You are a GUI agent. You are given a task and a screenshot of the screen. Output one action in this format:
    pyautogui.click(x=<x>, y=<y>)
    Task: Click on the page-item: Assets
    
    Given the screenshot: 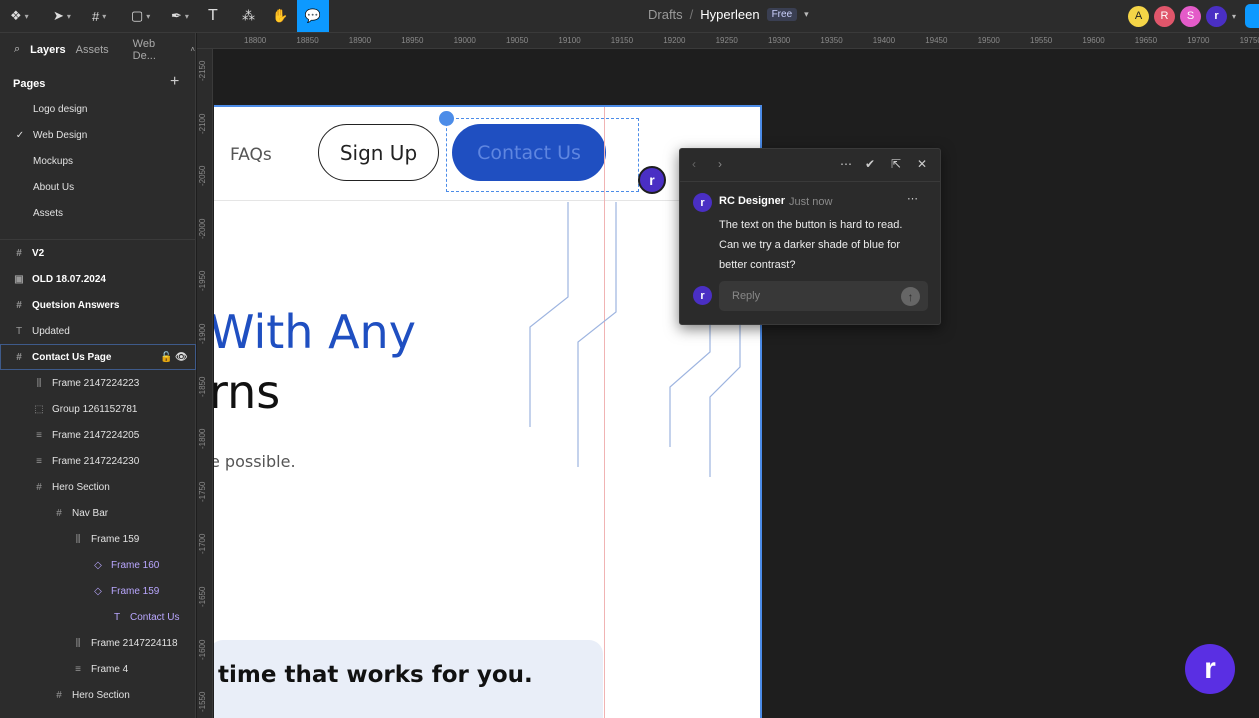 What is the action you would take?
    pyautogui.click(x=98, y=213)
    